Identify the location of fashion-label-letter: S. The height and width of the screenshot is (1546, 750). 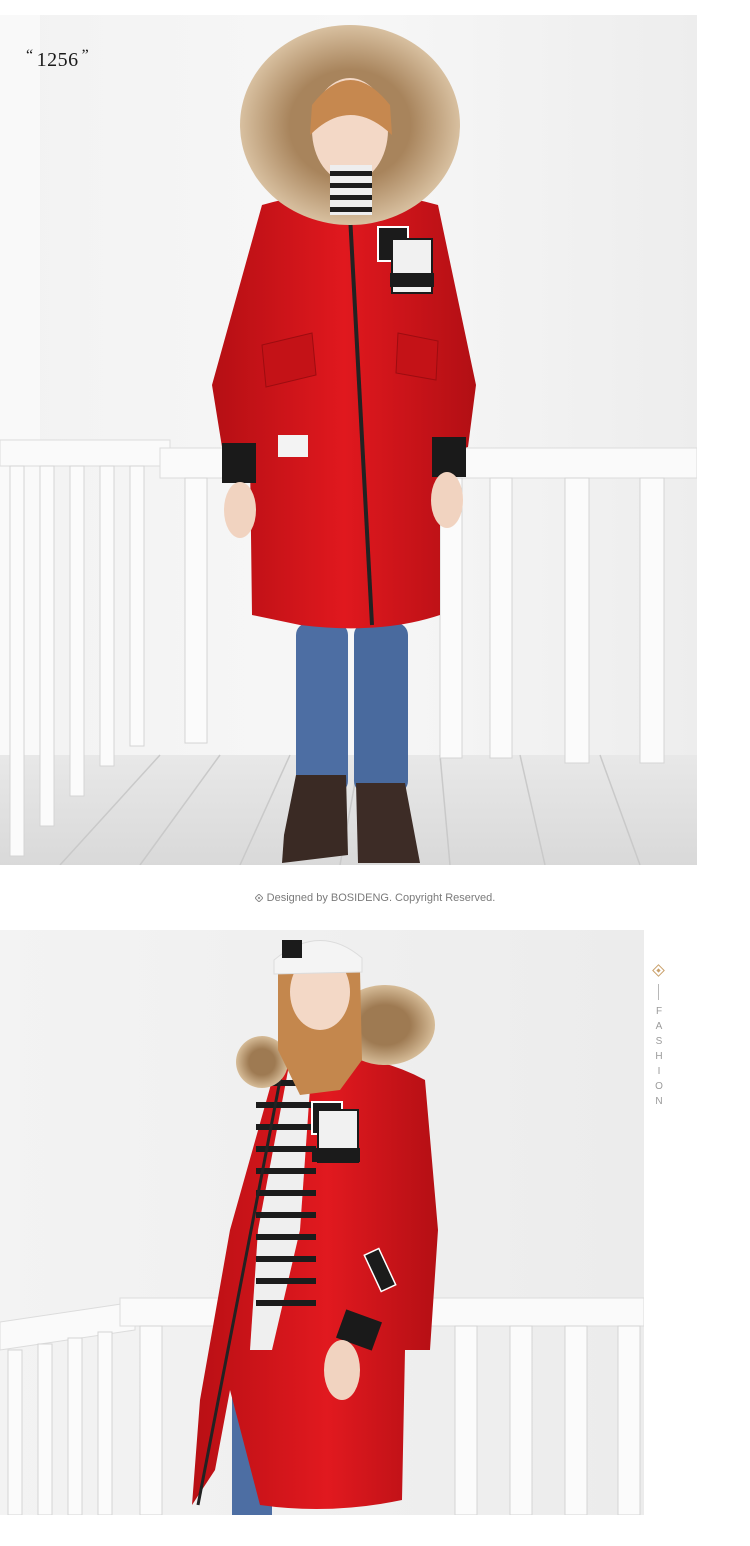
(659, 1041).